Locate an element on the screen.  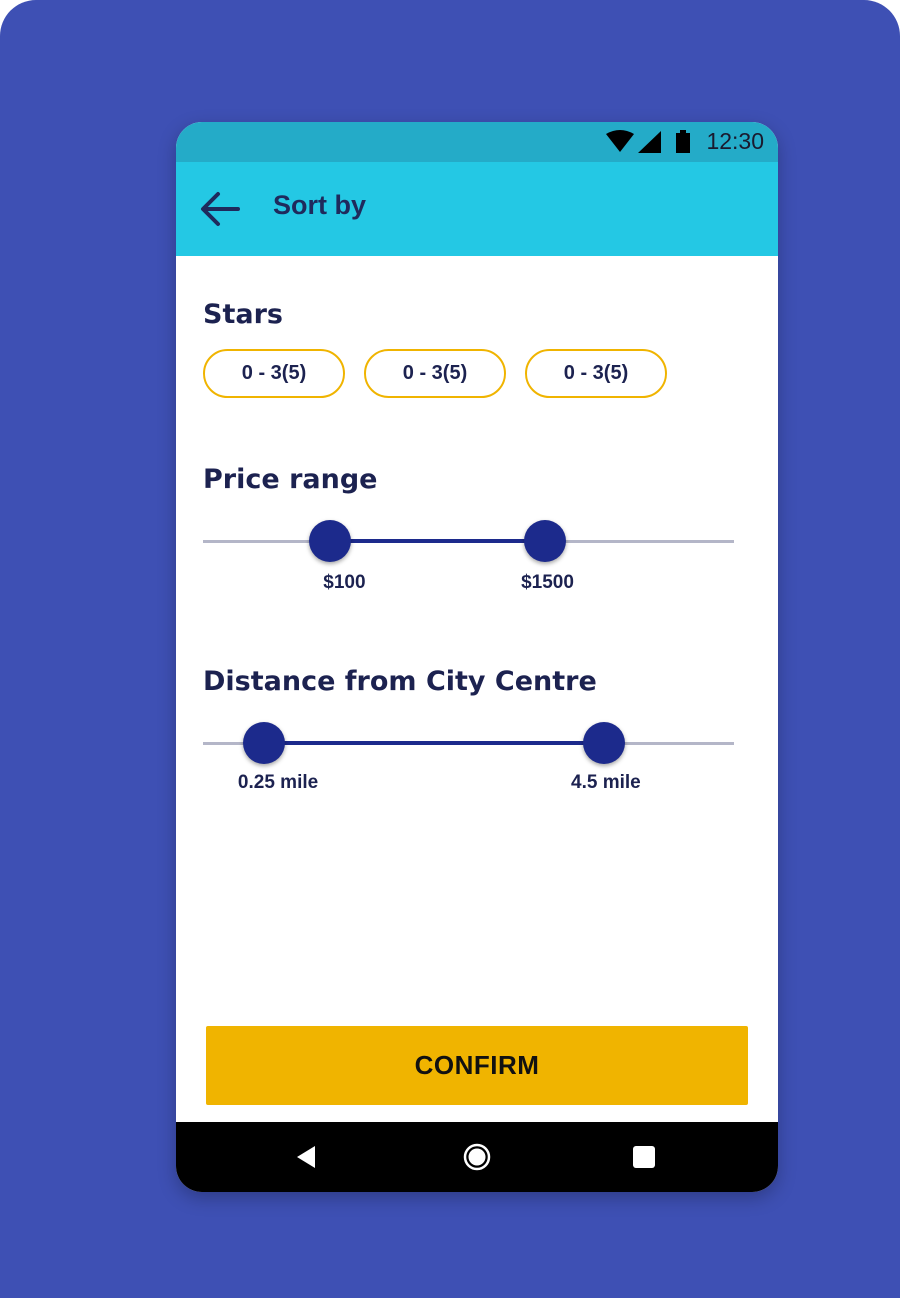
stars-chip-3: 0 - 3(5) is located at coordinates (596, 373).